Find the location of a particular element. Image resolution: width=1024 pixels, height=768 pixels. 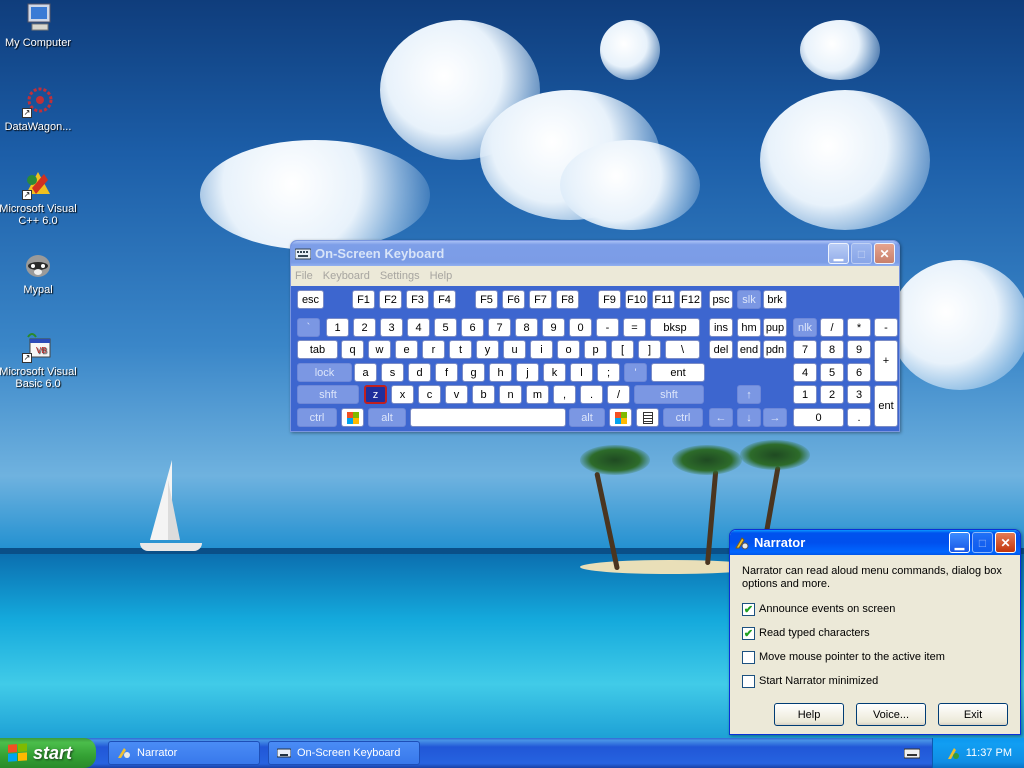

key-bottom-14: 2 is located at coordinates (832, 394).